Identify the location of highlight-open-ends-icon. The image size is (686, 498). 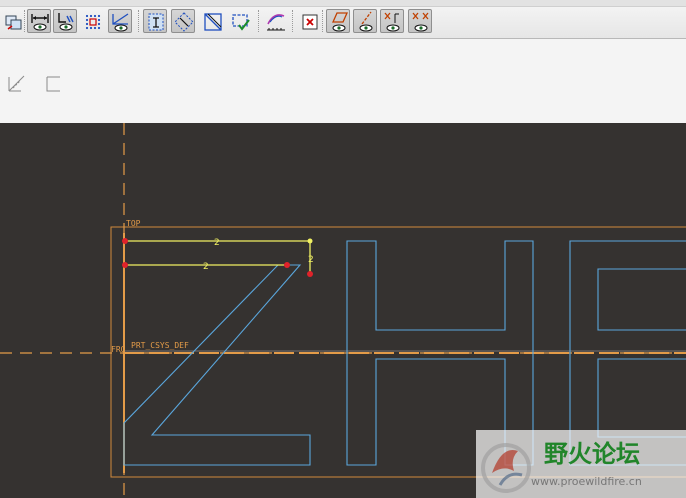
(184, 22).